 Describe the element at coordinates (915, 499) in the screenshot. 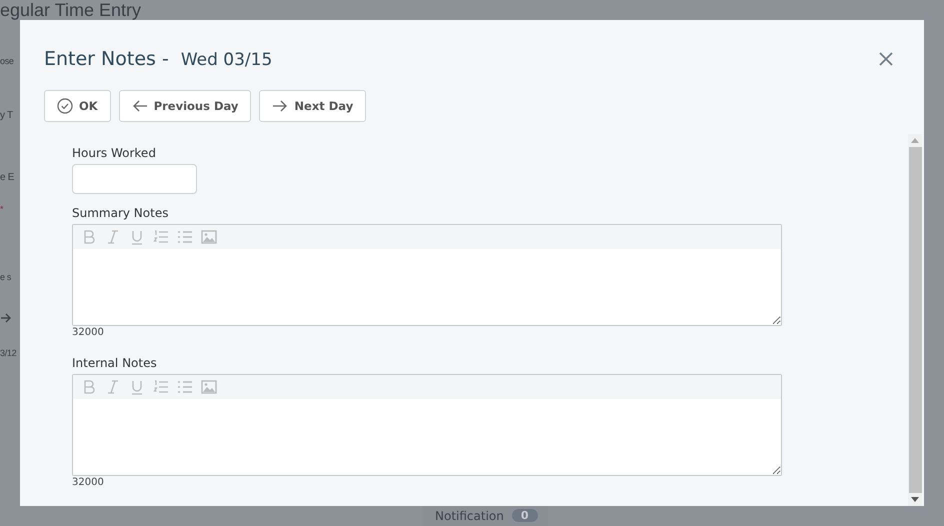

I see `scroll-down-icon` at that location.